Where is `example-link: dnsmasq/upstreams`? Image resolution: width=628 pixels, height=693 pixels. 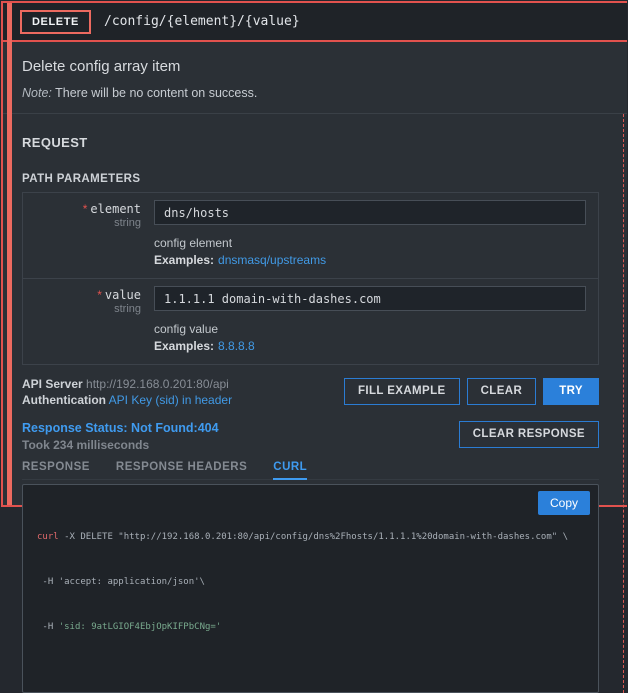
example-link: dnsmasq/upstreams is located at coordinates (272, 260).